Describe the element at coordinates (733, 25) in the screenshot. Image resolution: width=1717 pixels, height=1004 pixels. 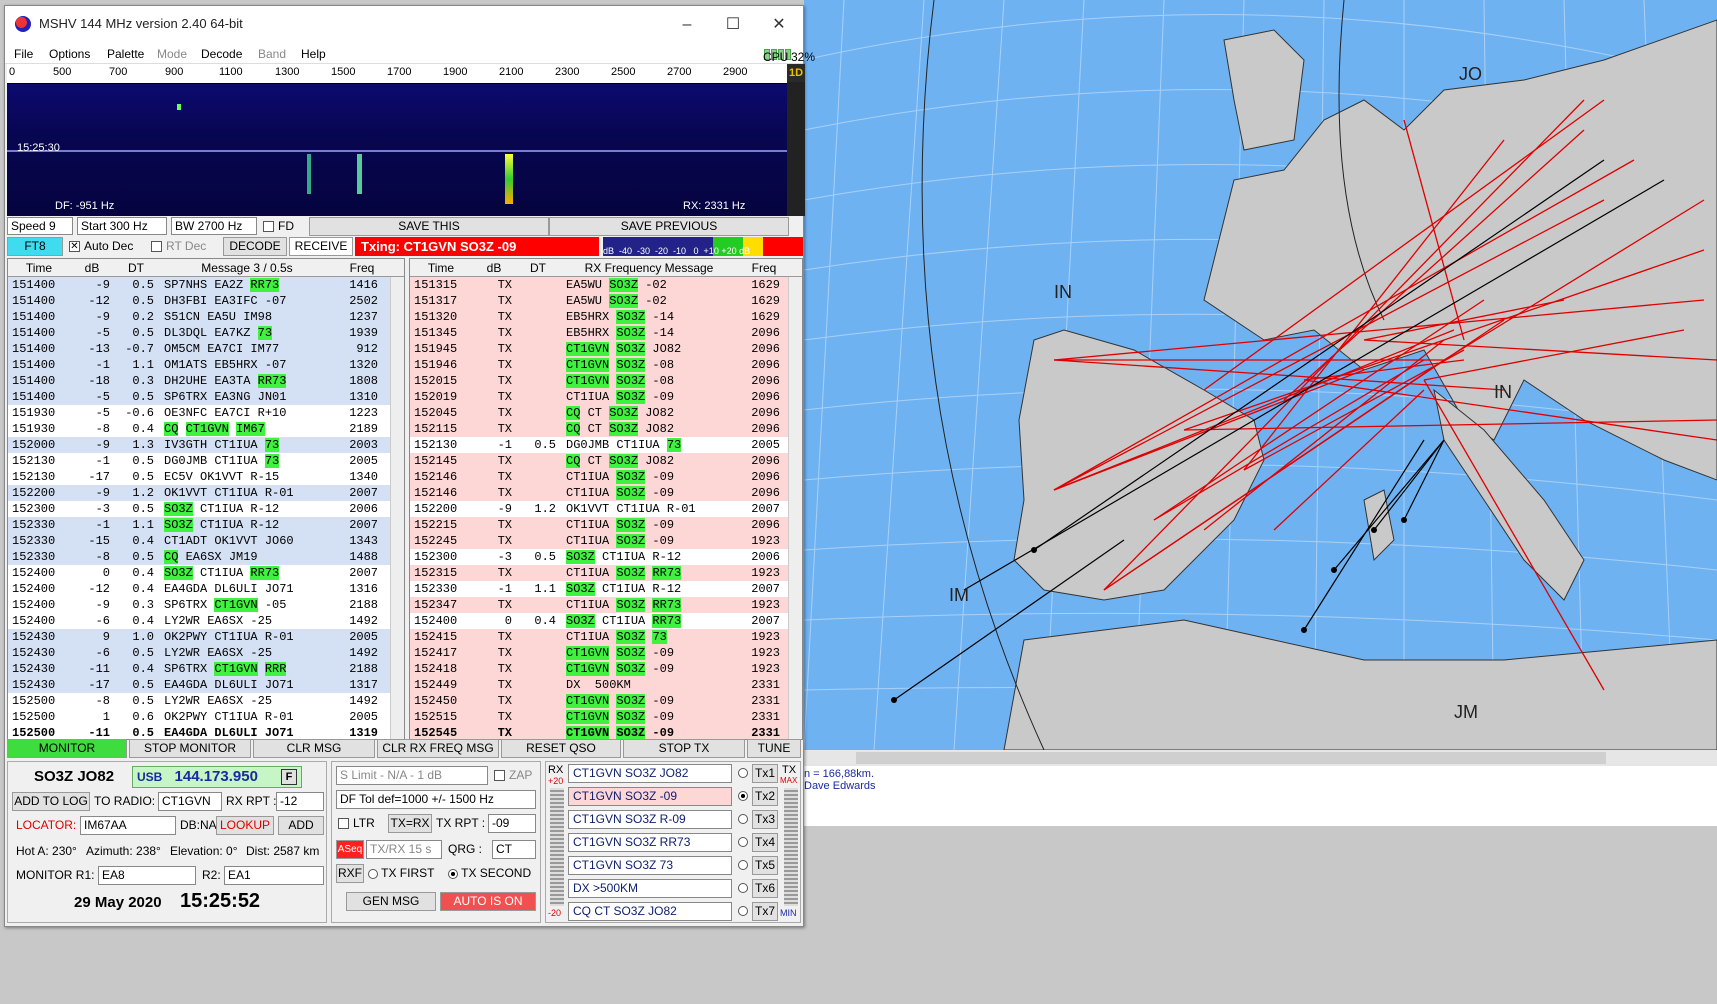
I see `maximize-button: ☐` at that location.